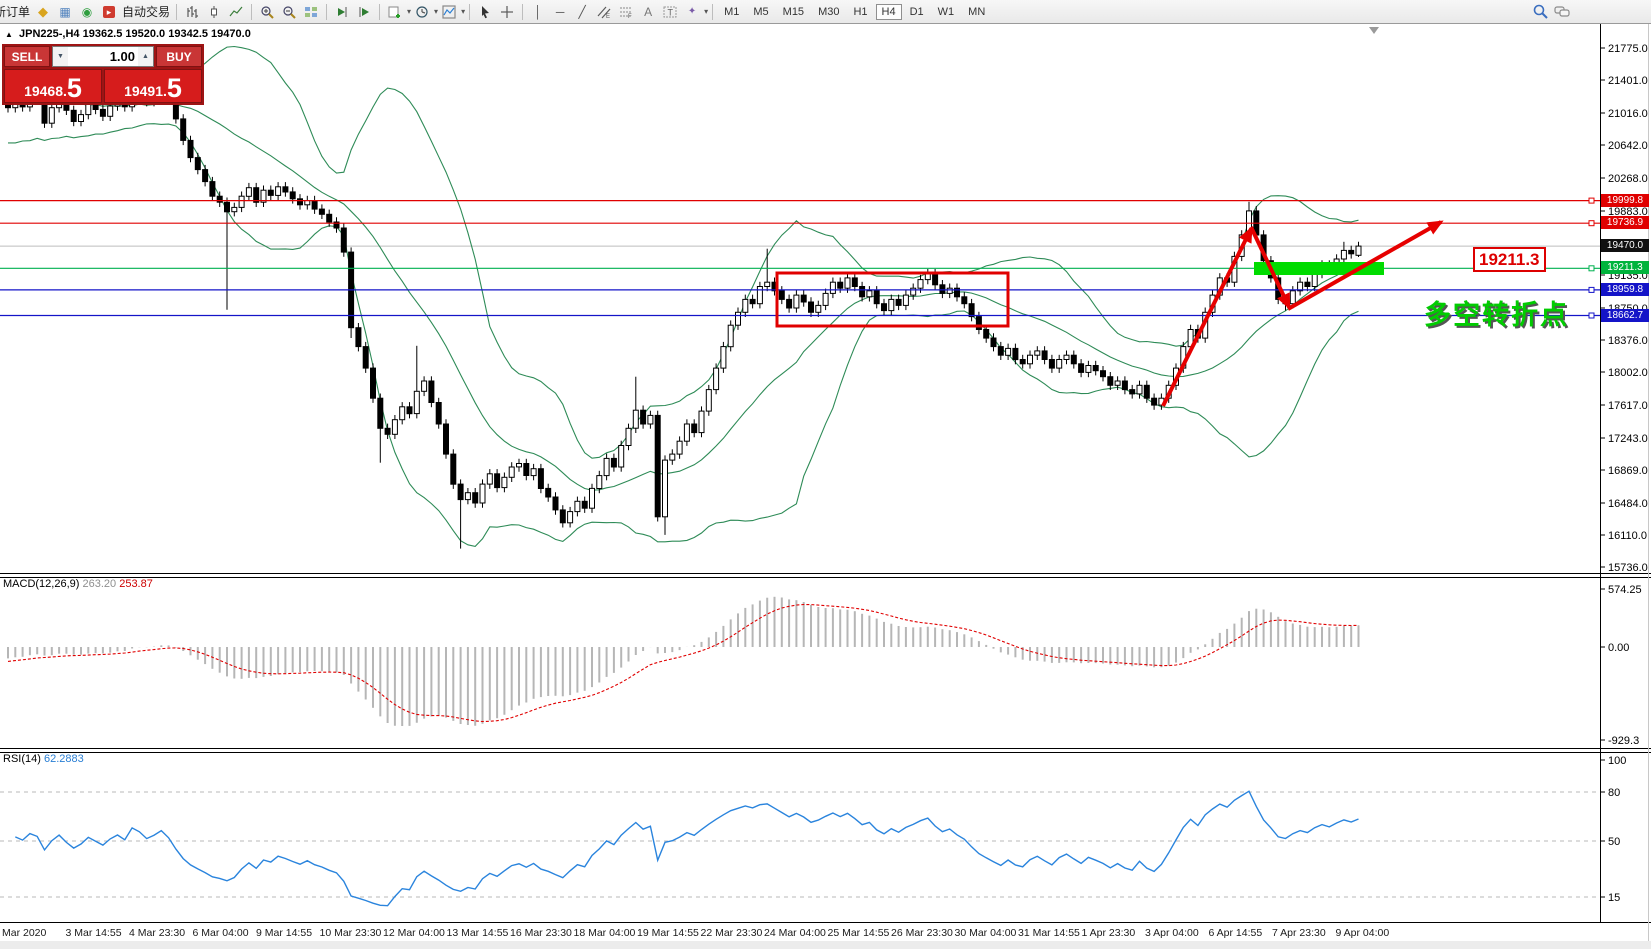 The height and width of the screenshot is (949, 1651). What do you see at coordinates (1374, 30) in the screenshot?
I see `scroll-to-end-marker` at bounding box center [1374, 30].